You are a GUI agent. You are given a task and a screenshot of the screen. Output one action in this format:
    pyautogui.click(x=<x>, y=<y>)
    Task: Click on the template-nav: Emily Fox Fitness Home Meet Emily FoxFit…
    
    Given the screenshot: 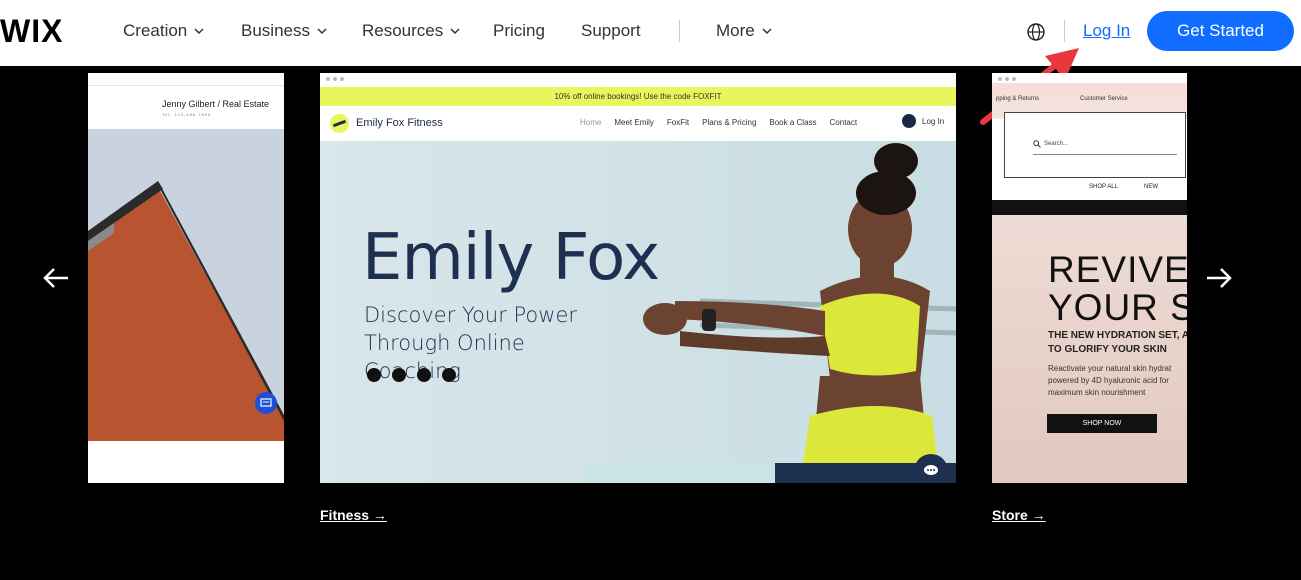 What is the action you would take?
    pyautogui.click(x=638, y=123)
    